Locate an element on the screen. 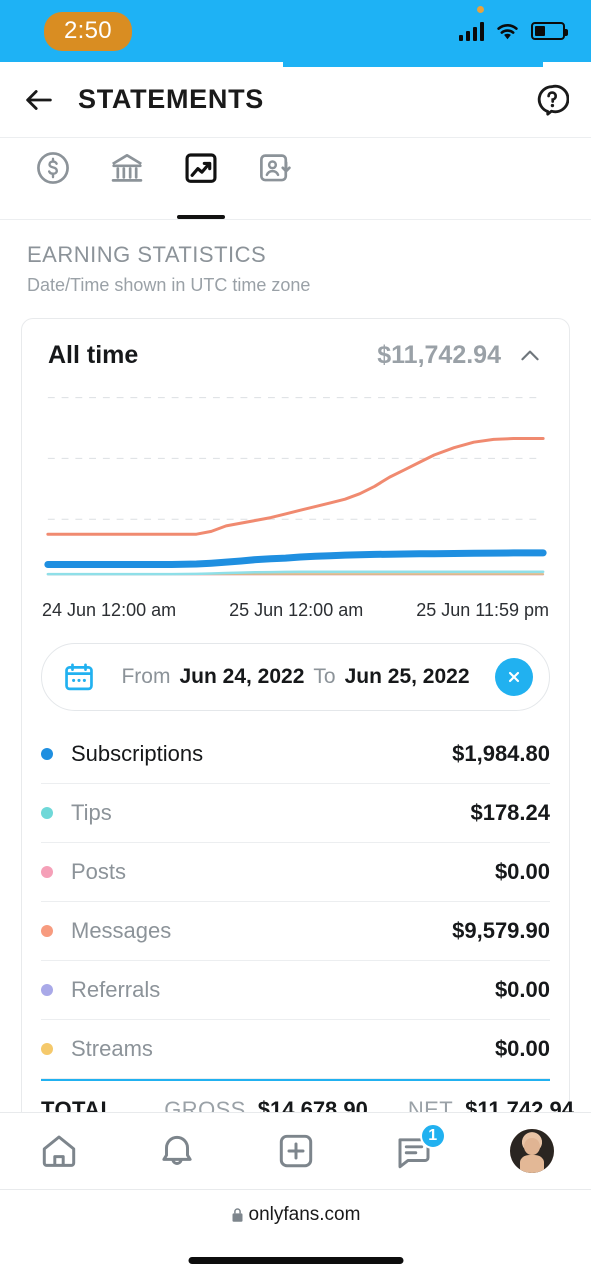 The height and width of the screenshot is (1280, 591). status-indicators is located at coordinates (514, 23).